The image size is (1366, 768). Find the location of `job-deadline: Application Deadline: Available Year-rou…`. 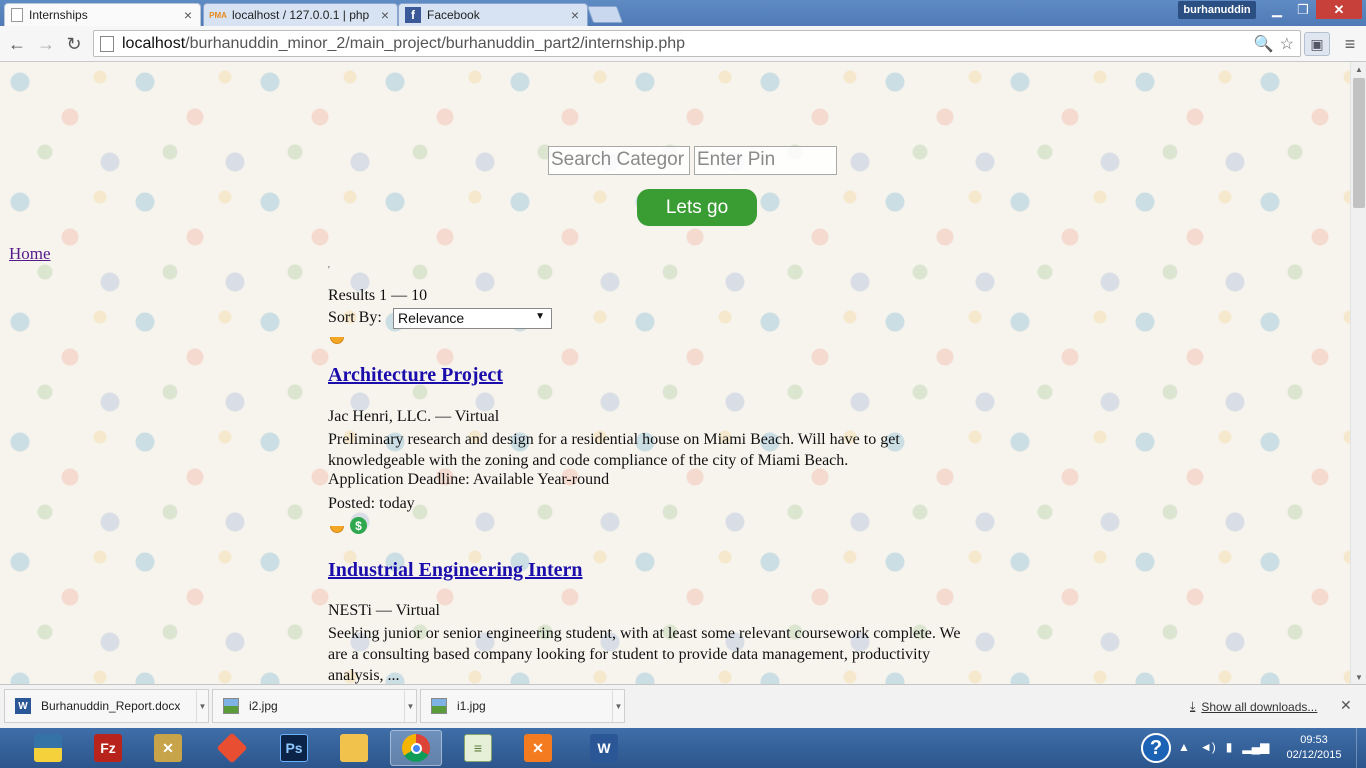

job-deadline: Application Deadline: Available Year-rou… is located at coordinates (469, 479).